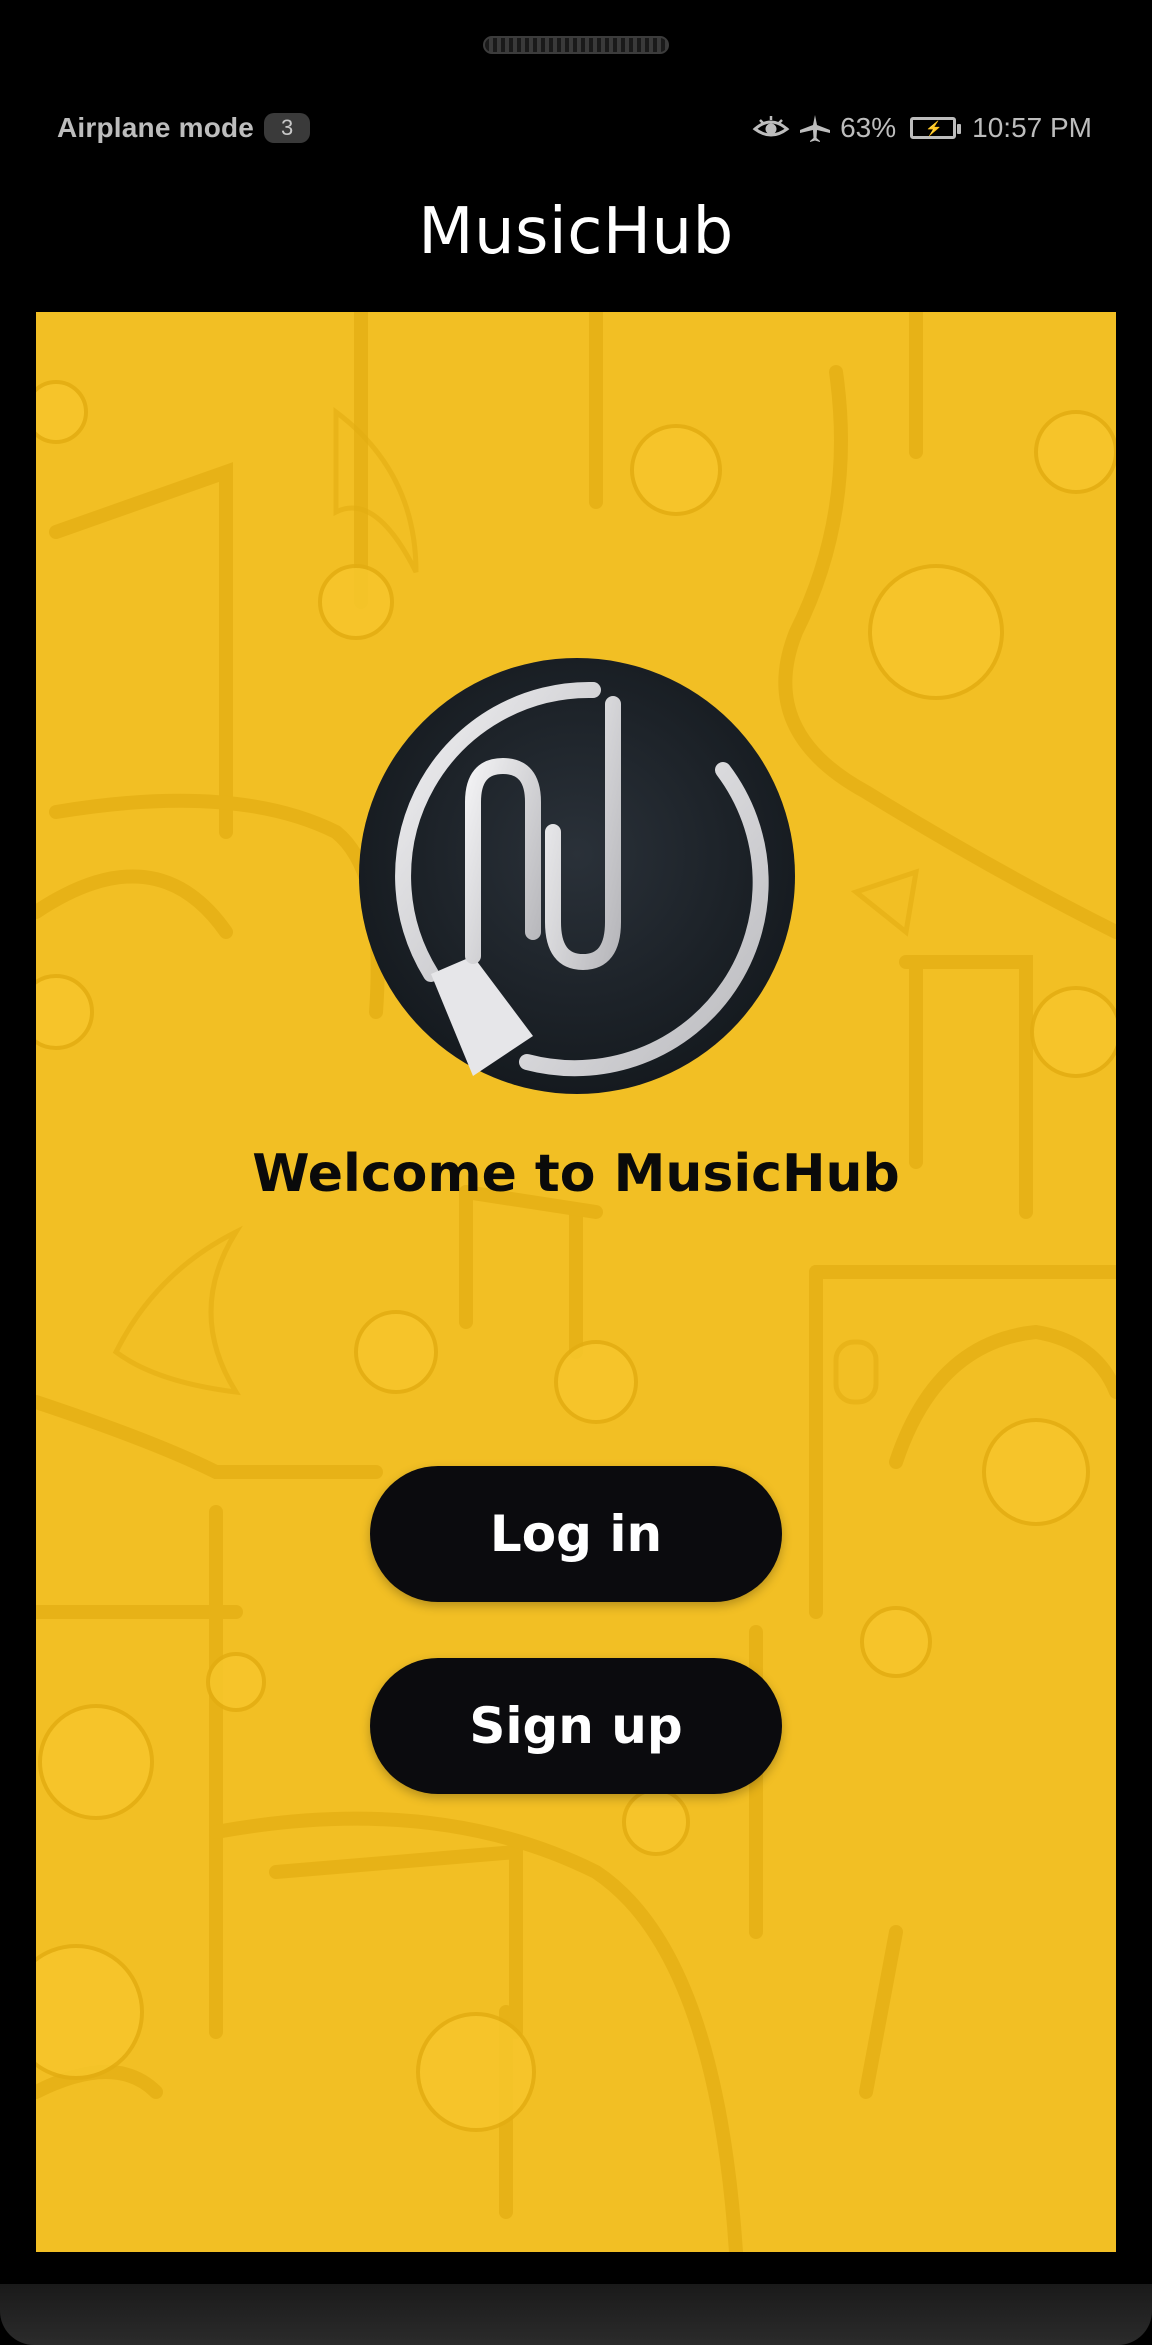 Image resolution: width=1152 pixels, height=2345 pixels. I want to click on clock: 10:57 PM, so click(1032, 127).